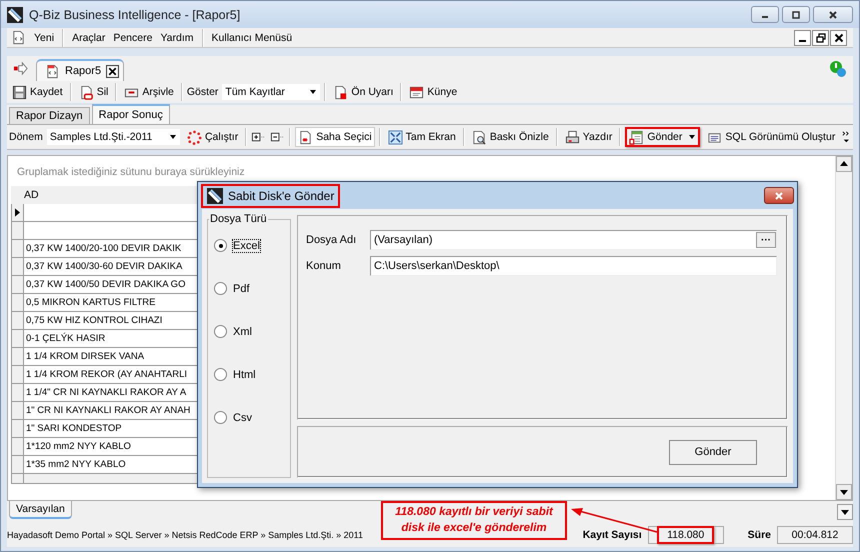  What do you see at coordinates (335, 137) in the screenshot?
I see `toolbar-button: Saha Seçici` at bounding box center [335, 137].